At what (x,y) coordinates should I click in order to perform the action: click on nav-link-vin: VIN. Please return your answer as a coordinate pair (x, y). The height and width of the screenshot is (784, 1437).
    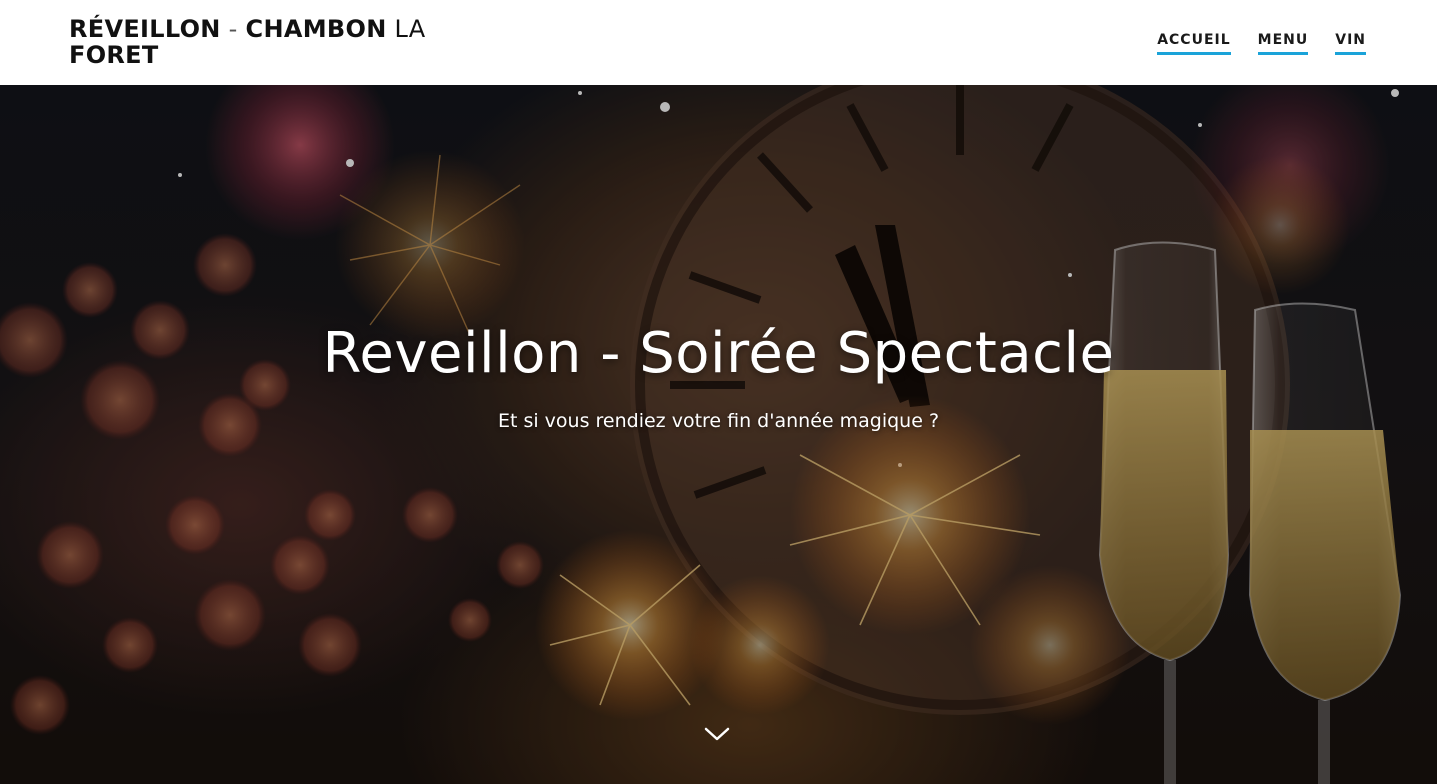
    Looking at the image, I should click on (1350, 43).